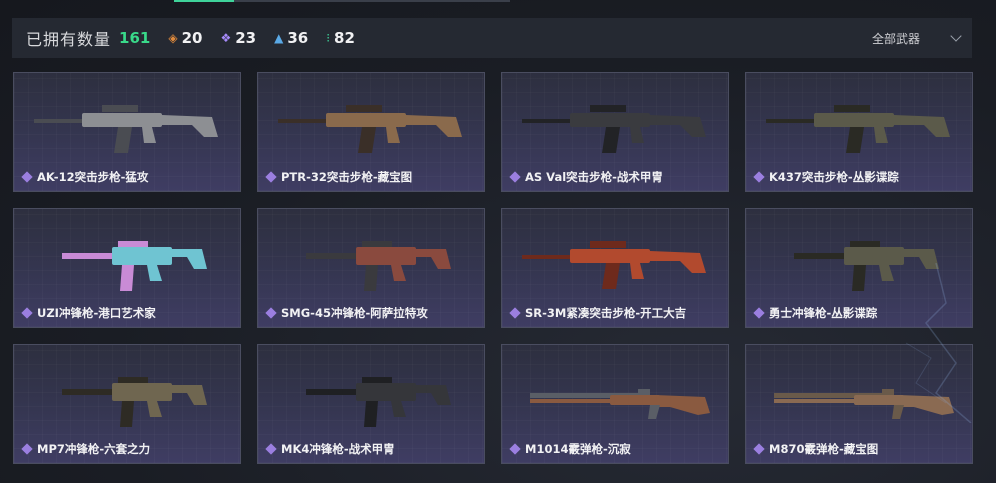 This screenshot has height=483, width=996. Describe the element at coordinates (606, 313) in the screenshot. I see `weapon-name: SR-3M紧凑突击步枪-开工大吉` at that location.